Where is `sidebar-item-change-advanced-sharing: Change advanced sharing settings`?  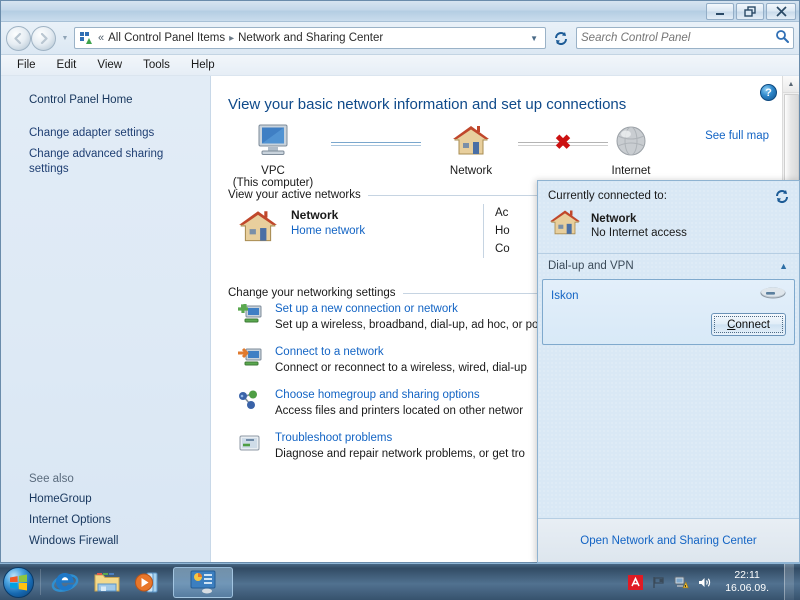 sidebar-item-change-advanced-sharing: Change advanced sharing settings is located at coordinates (105, 162).